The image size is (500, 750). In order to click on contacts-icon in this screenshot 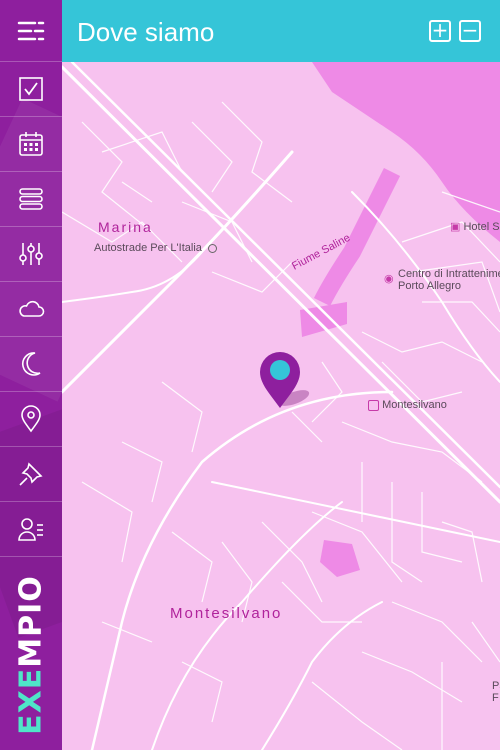, I will do `click(30, 529)`.